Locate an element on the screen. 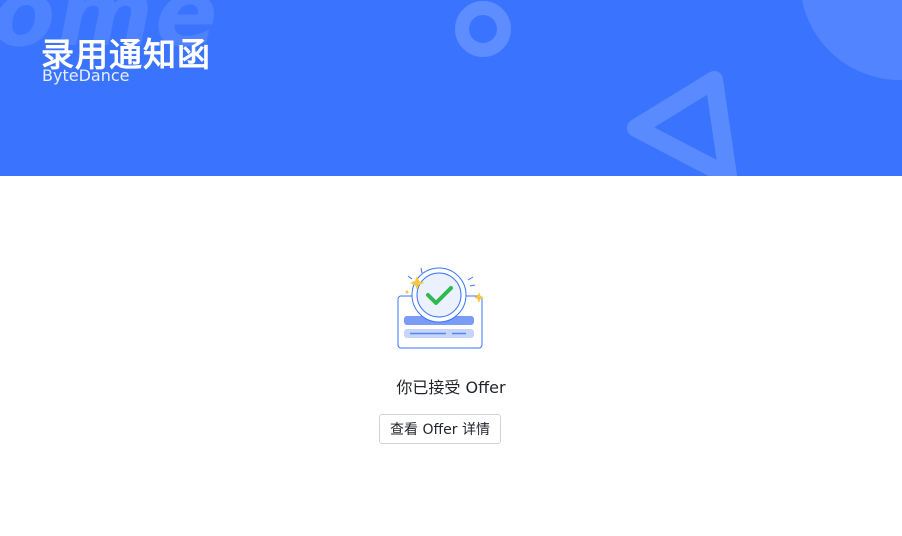 This screenshot has height=536, width=902. company-name: ByteDance is located at coordinates (86, 75).